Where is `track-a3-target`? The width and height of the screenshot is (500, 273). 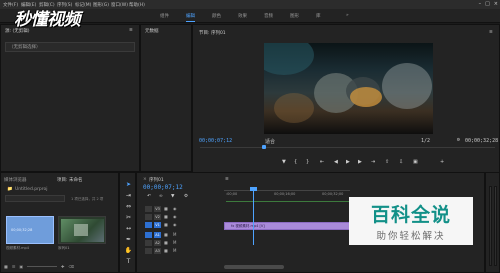
track-a3-target is located at coordinates (148, 251).